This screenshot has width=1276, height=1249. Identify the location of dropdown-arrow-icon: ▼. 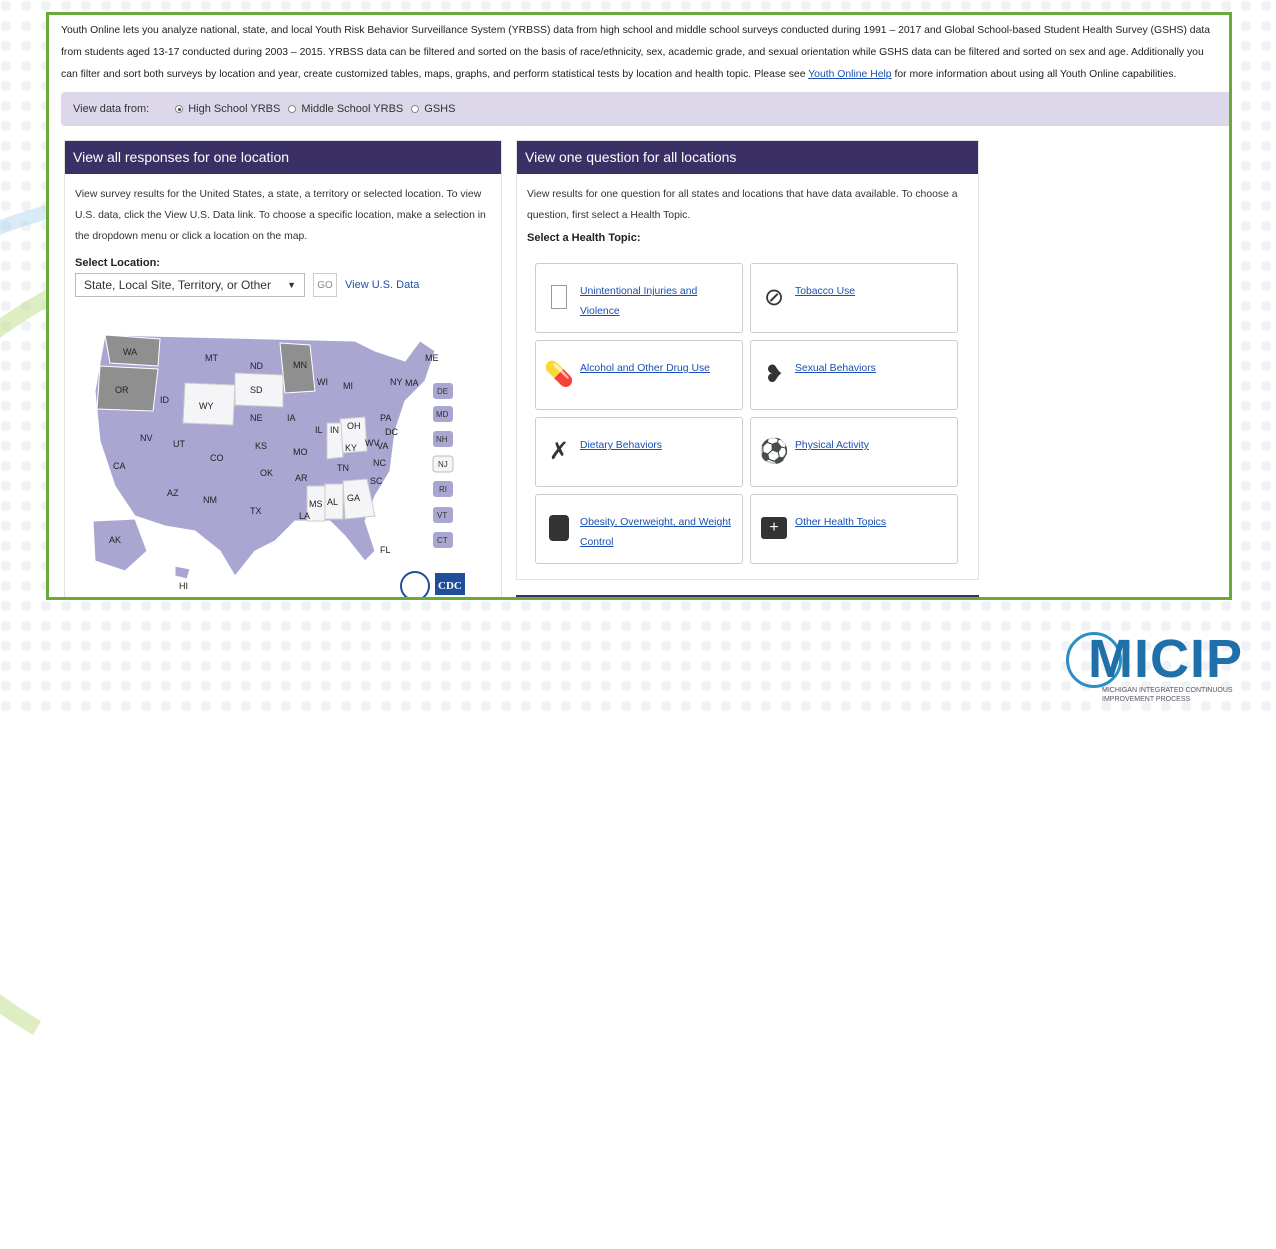
(291, 285).